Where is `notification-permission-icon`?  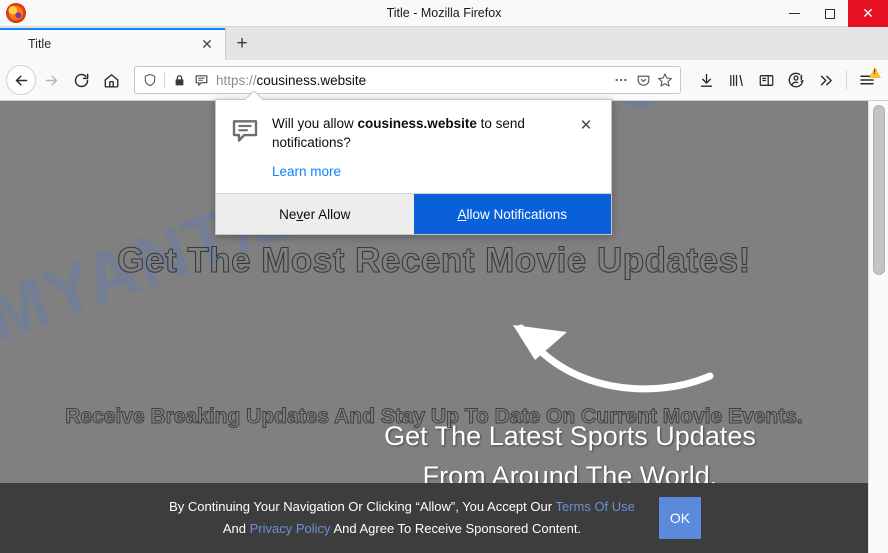 notification-permission-icon is located at coordinates (201, 80).